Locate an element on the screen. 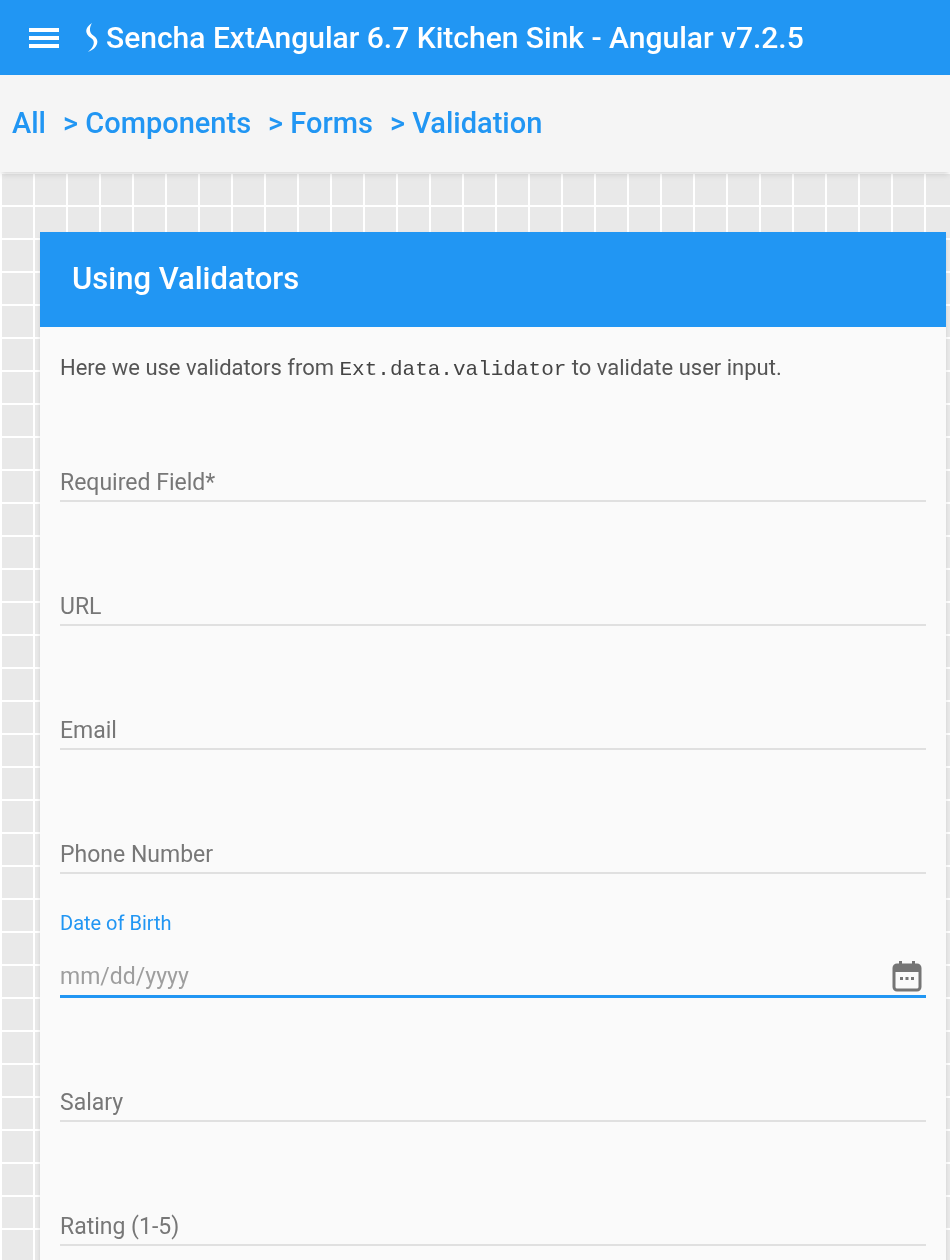 Image resolution: width=950 pixels, height=1260 pixels. menu-icon is located at coordinates (44, 37).